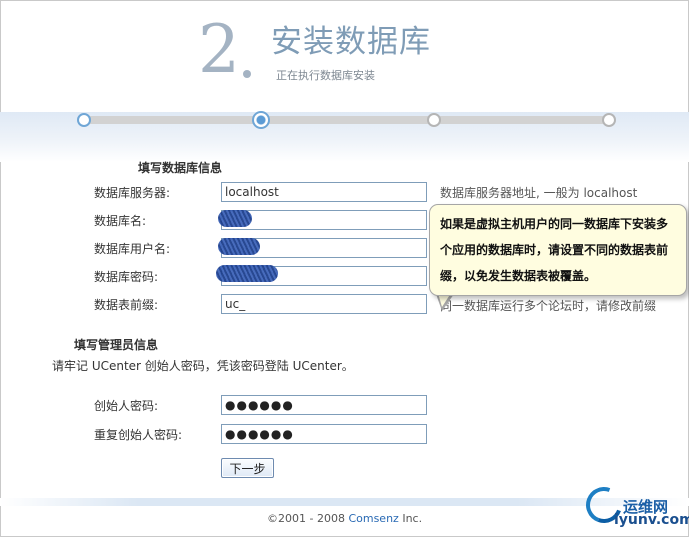 The width and height of the screenshot is (689, 537). What do you see at coordinates (84, 120) in the screenshot?
I see `step-1-node` at bounding box center [84, 120].